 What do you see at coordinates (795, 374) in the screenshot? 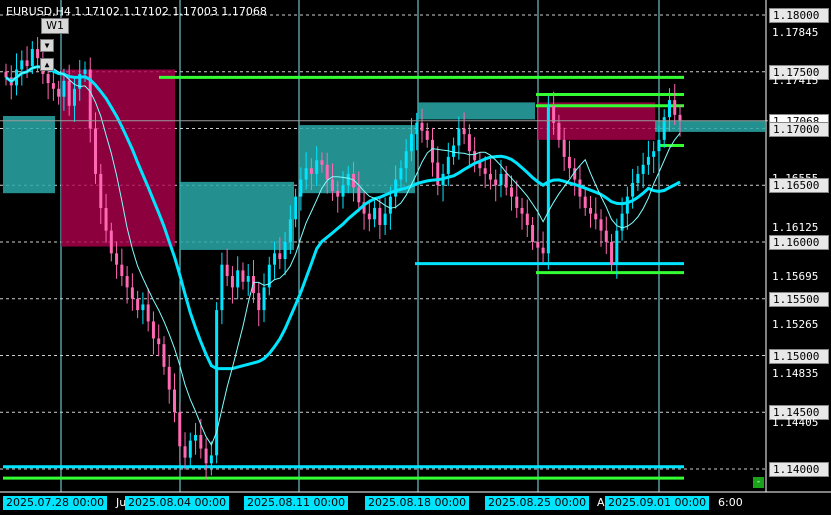
I see `price-label: 1.14835` at bounding box center [795, 374].